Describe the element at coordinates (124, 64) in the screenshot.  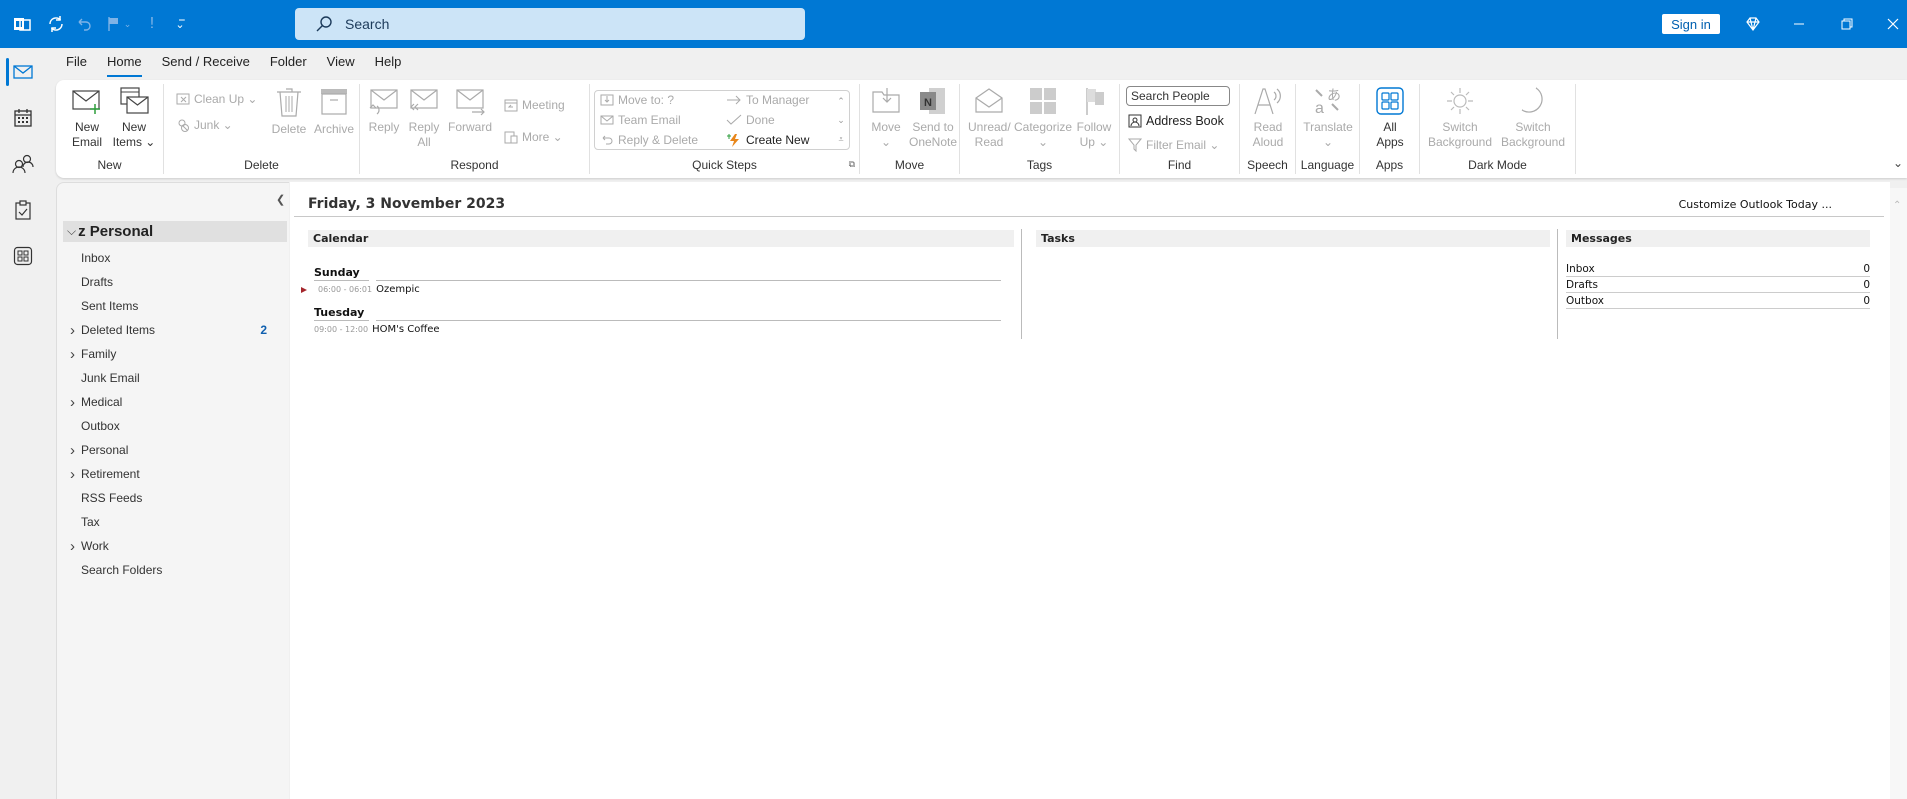
I see `tab-home: Home` at that location.